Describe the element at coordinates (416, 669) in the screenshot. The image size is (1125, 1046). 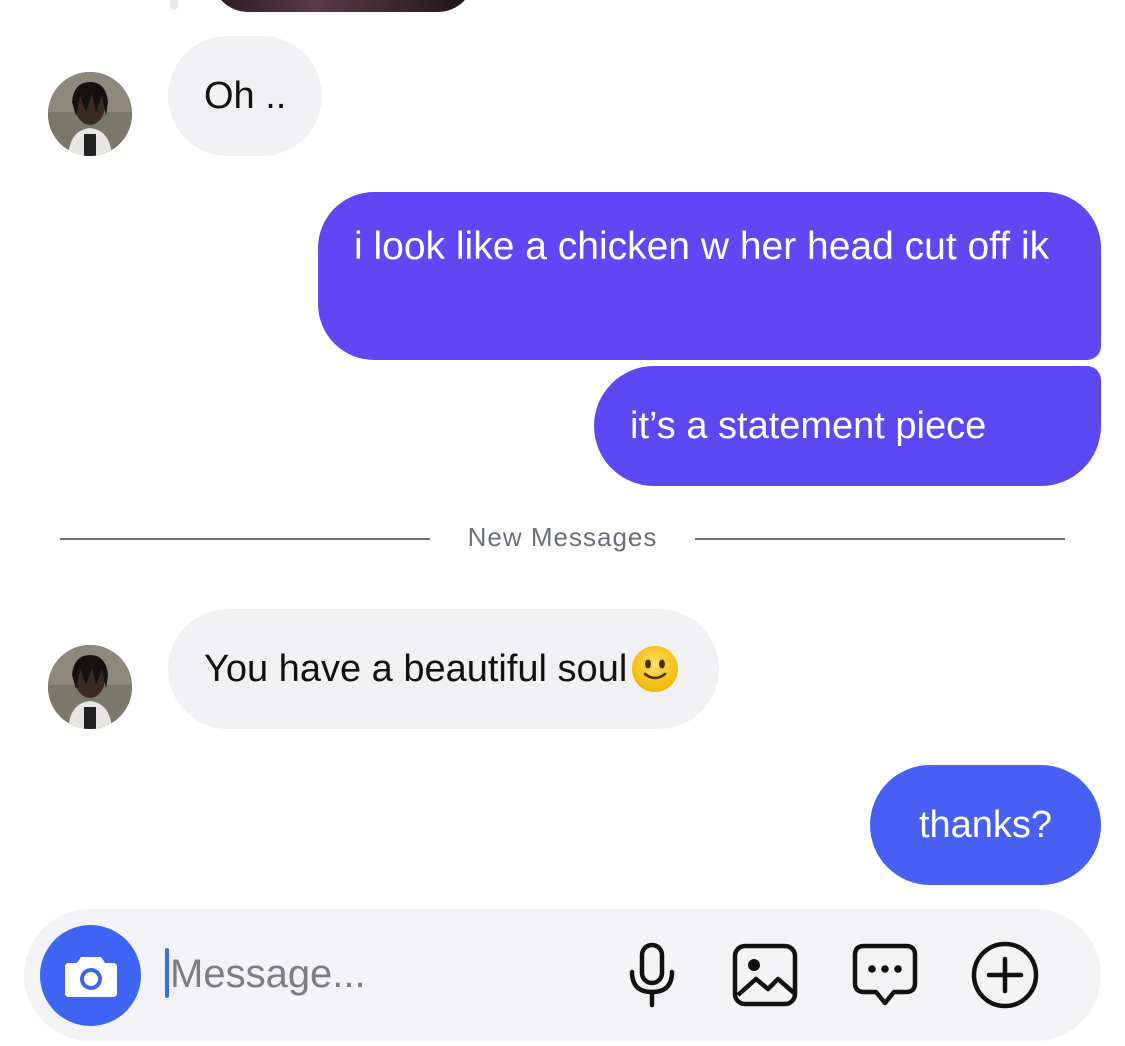
I see `message-text: You have a beautiful soul` at that location.